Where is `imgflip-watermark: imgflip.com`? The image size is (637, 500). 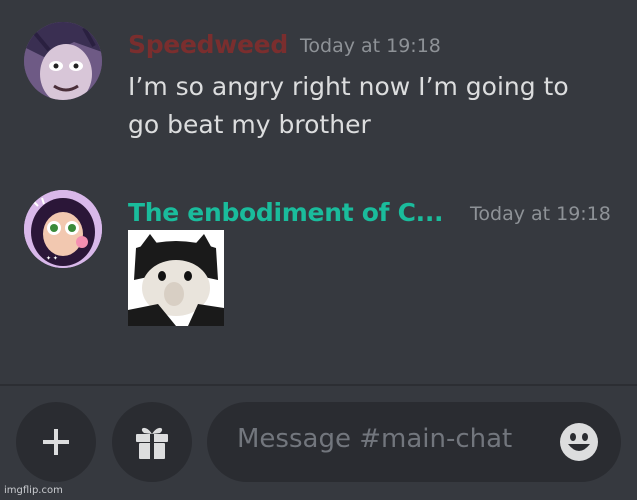 imgflip-watermark: imgflip.com is located at coordinates (33, 490).